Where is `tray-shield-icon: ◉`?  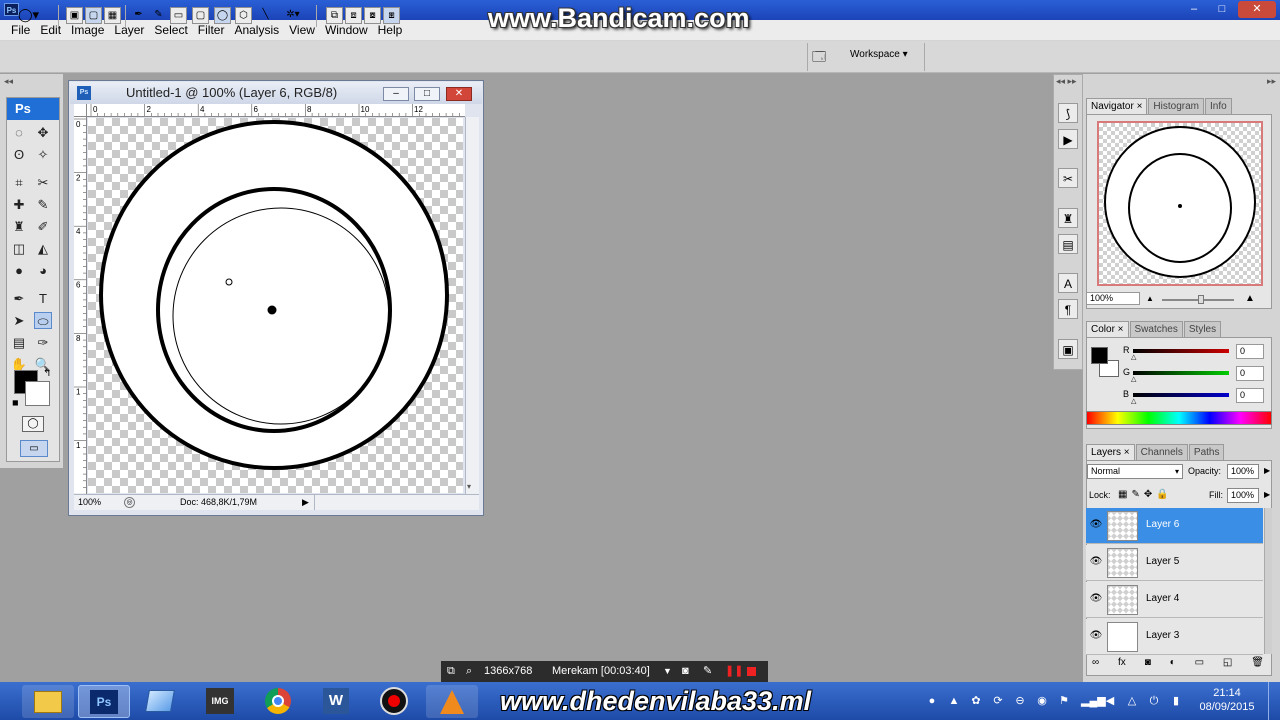
tray-shield-icon: ◉ is located at coordinates (1042, 701).